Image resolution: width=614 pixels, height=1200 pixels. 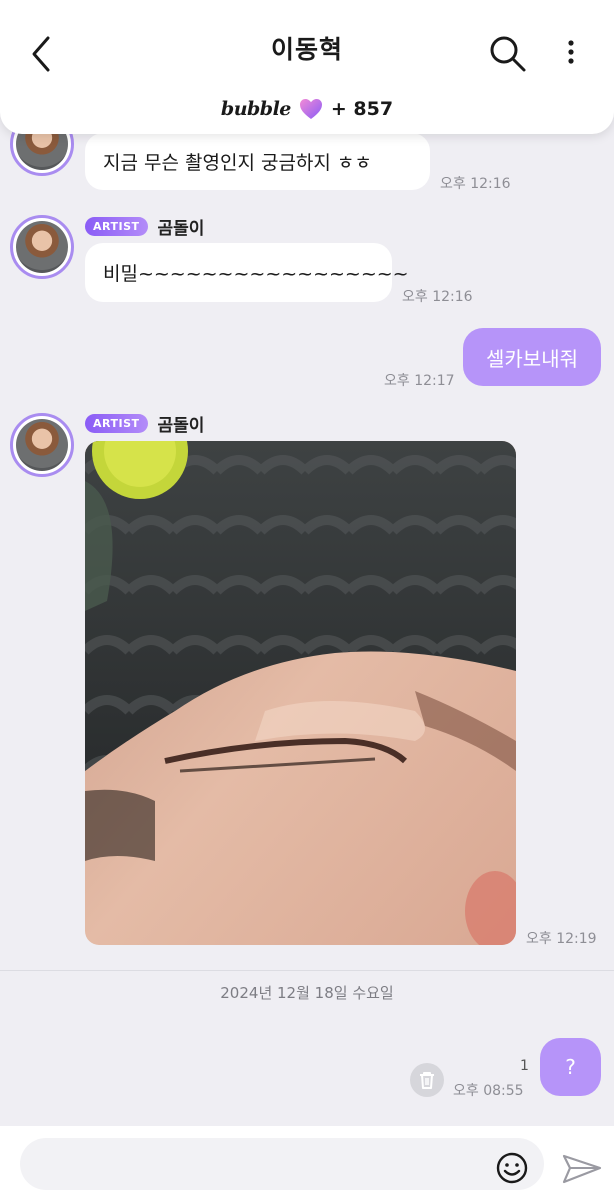 What do you see at coordinates (561, 939) in the screenshot?
I see `message-time: 오후 12:19` at bounding box center [561, 939].